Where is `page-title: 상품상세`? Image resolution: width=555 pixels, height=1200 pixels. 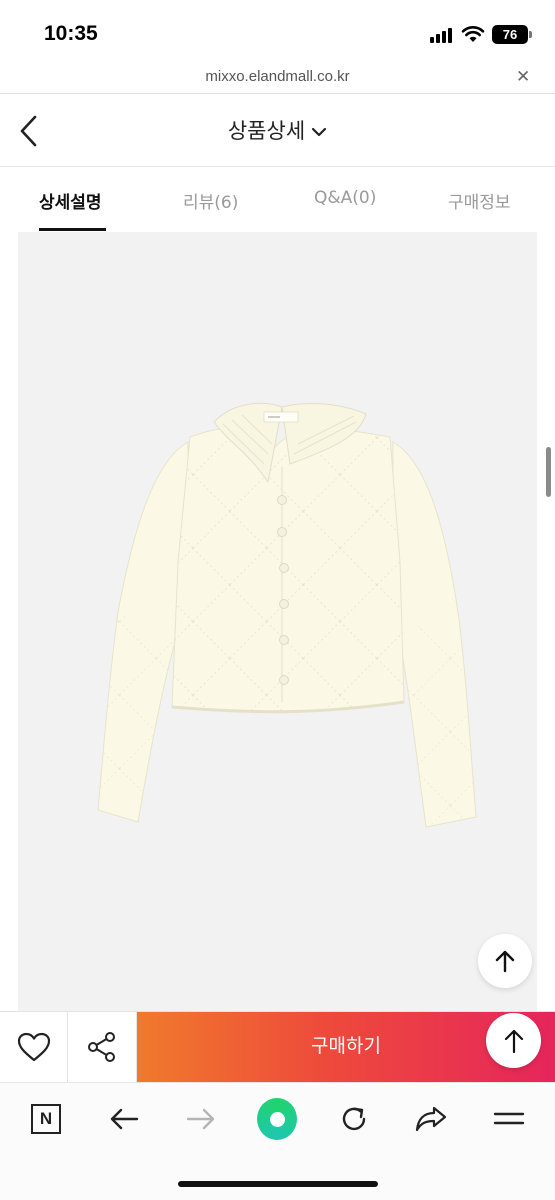
page-title: 상품상세 is located at coordinates (277, 130).